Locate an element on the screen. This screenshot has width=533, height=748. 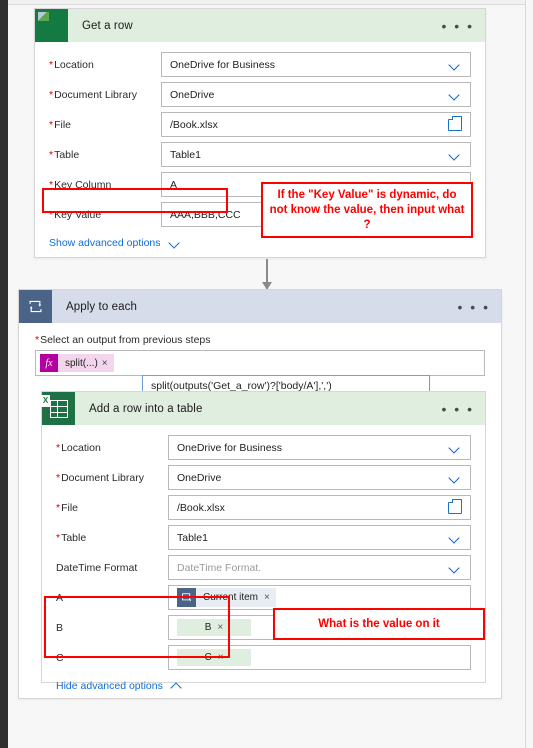
right-gutter is located at coordinates (529, 374).